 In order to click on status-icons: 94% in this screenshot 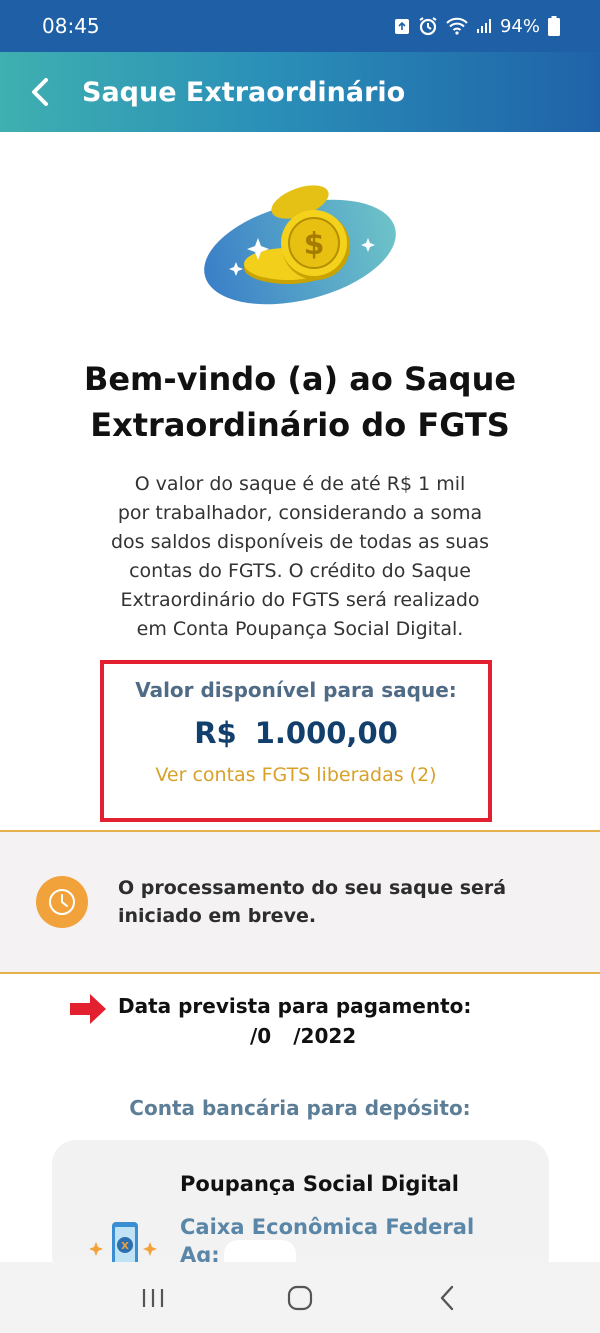, I will do `click(477, 26)`.